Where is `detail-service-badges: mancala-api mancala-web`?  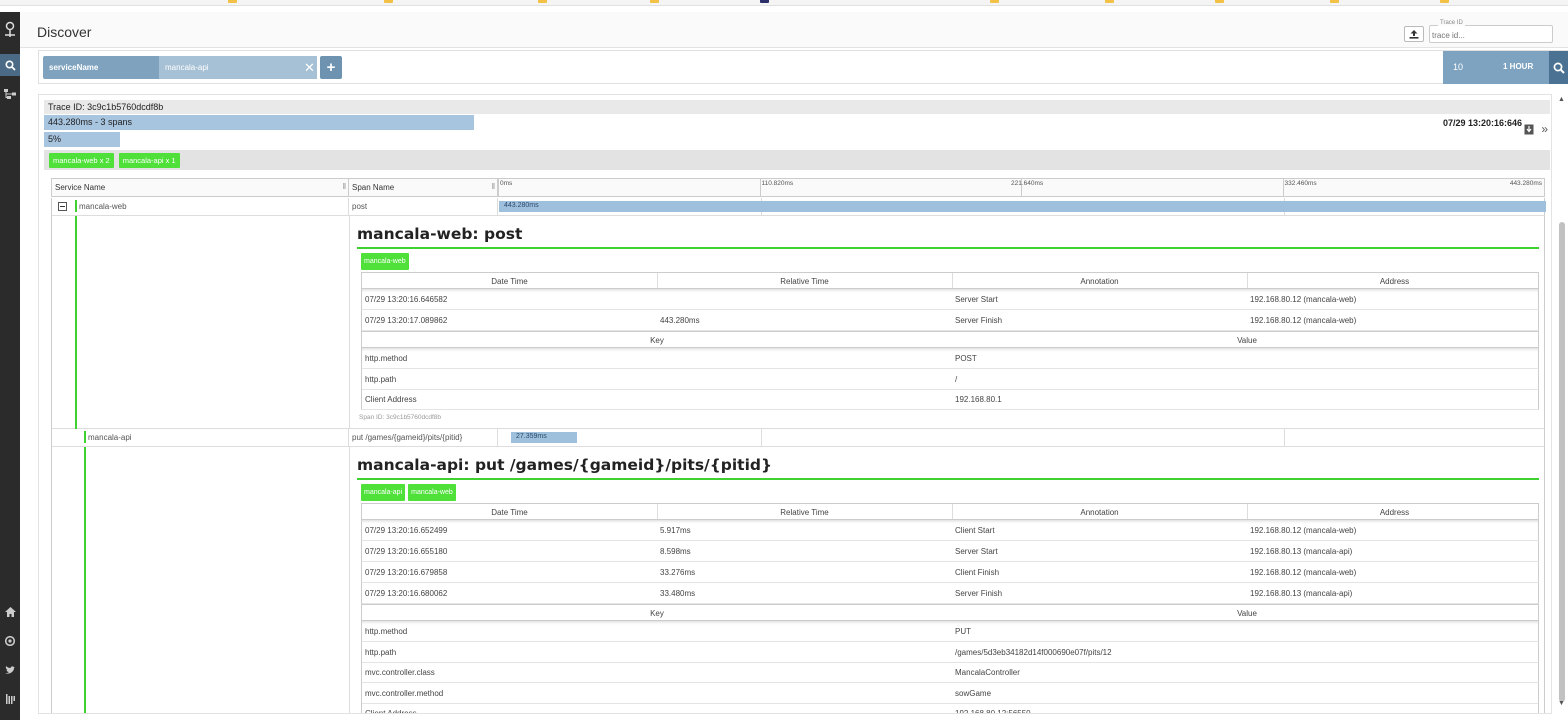
detail-service-badges: mancala-api mancala-web is located at coordinates (410, 492).